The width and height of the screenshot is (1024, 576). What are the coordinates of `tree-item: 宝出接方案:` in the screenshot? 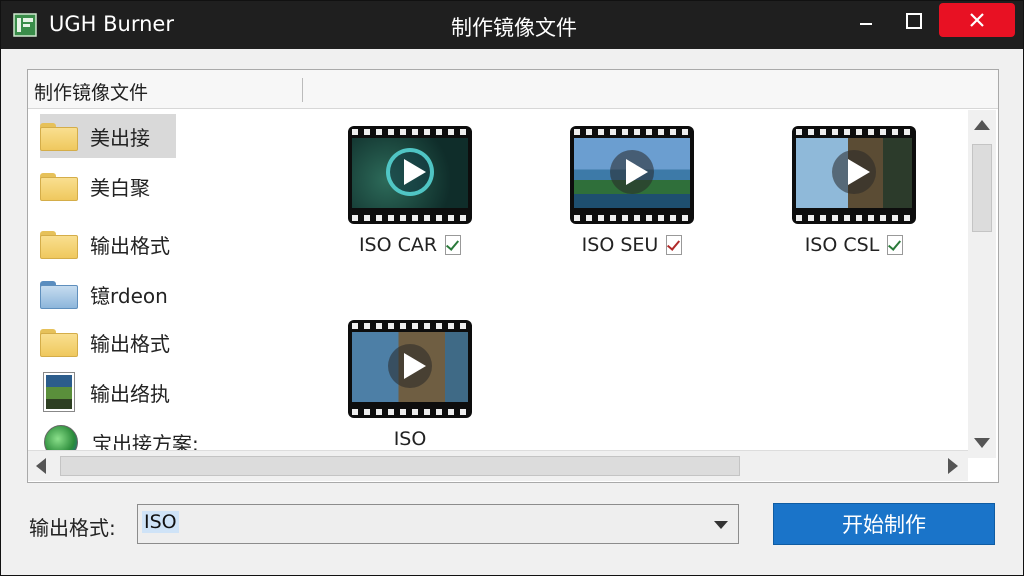 It's located at (119, 435).